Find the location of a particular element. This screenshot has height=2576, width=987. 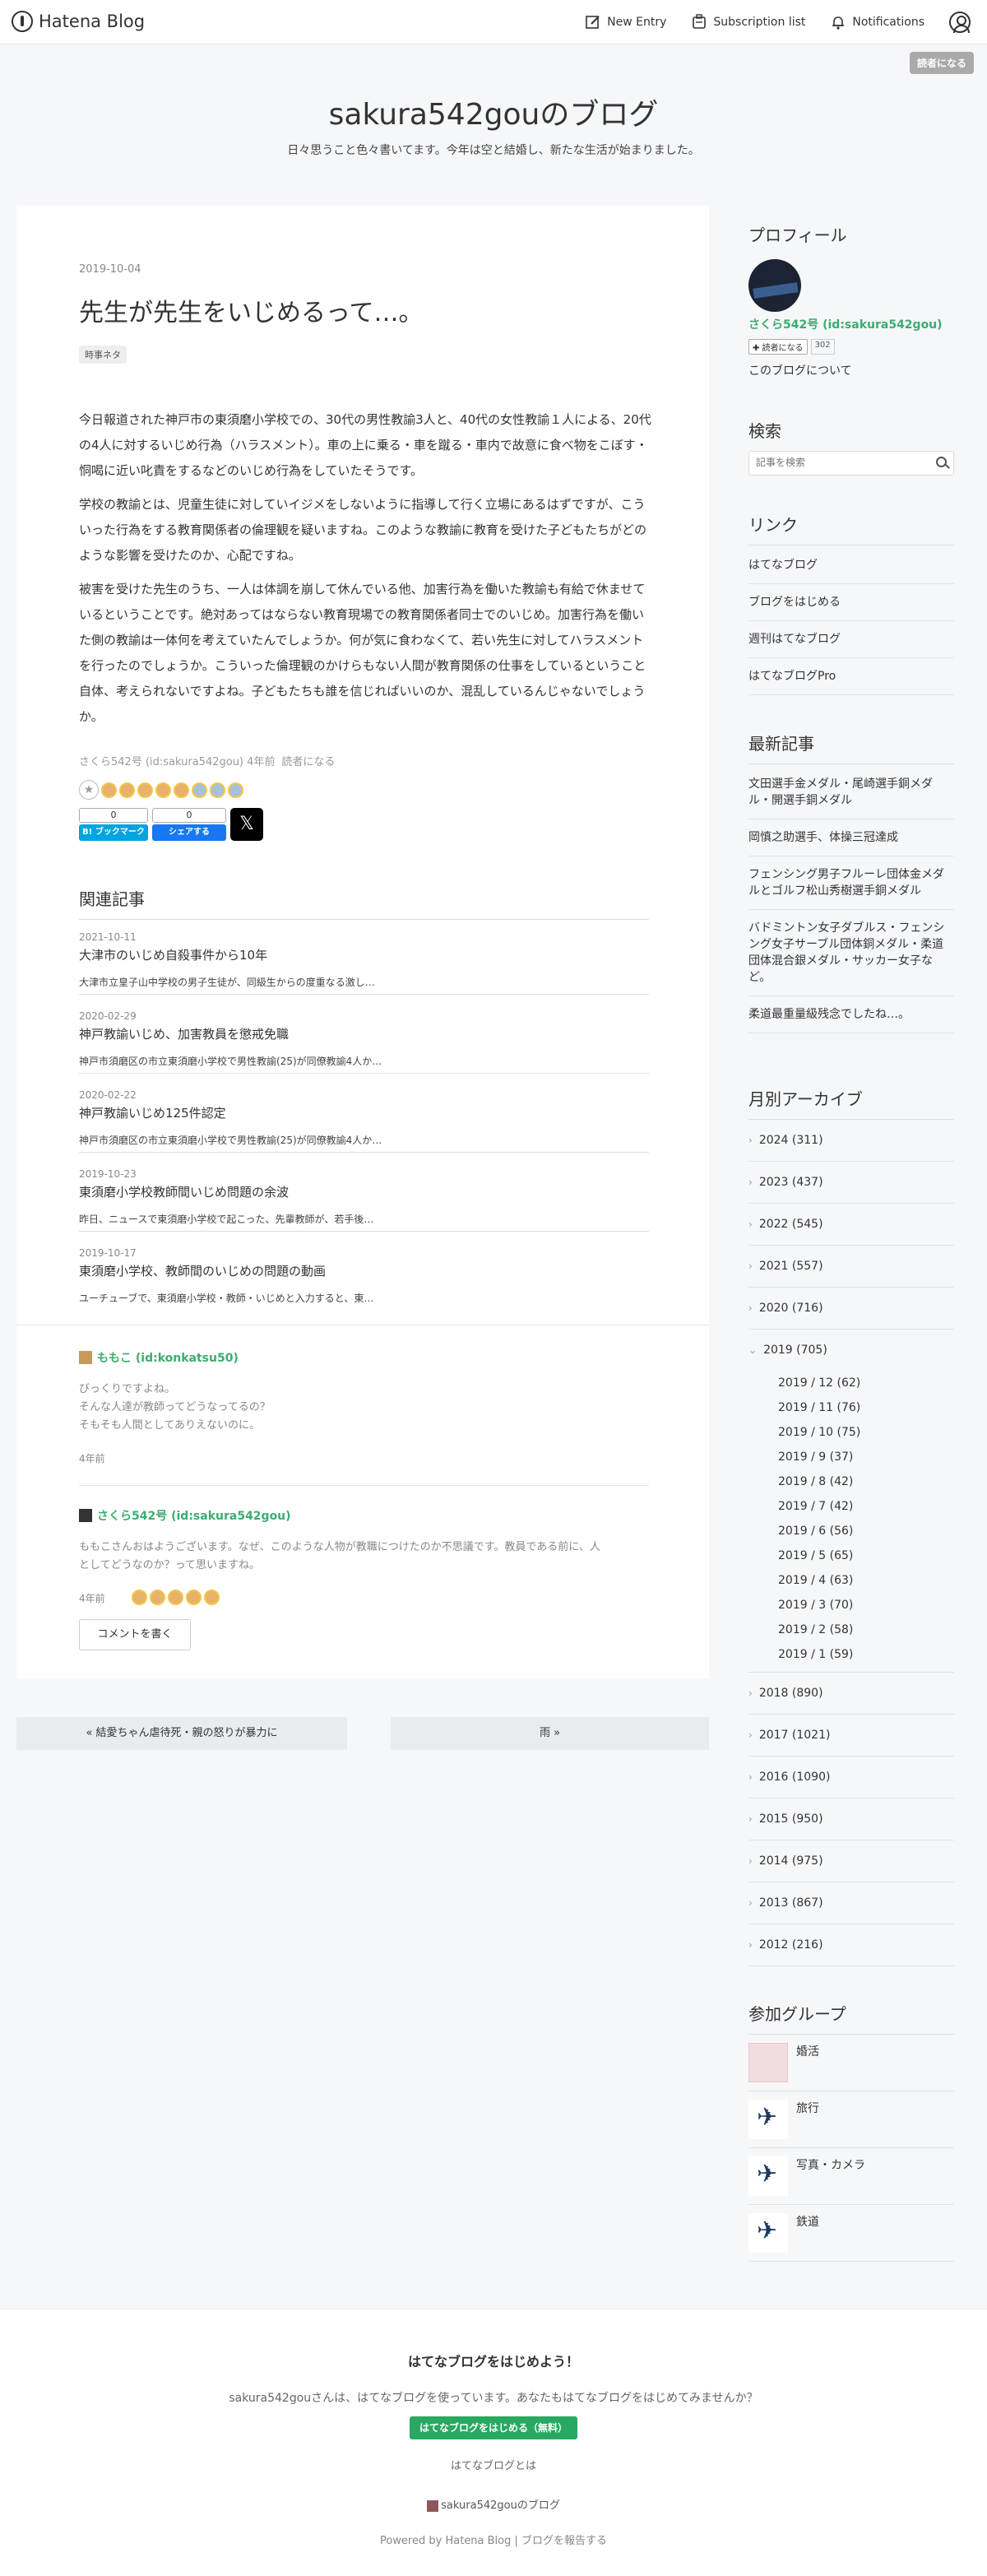

footer-blog-name: sakura542gouのブログ is located at coordinates (500, 2506).